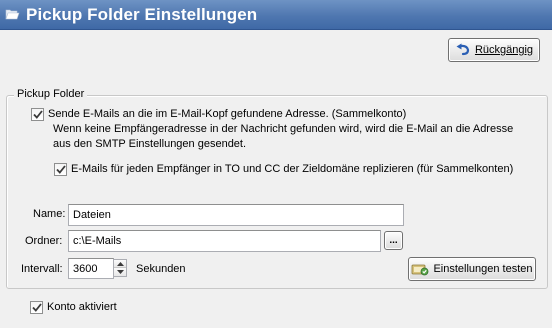 Image resolution: width=552 pixels, height=328 pixels. I want to click on test-settings-button: Einstellungen testen, so click(472, 269).